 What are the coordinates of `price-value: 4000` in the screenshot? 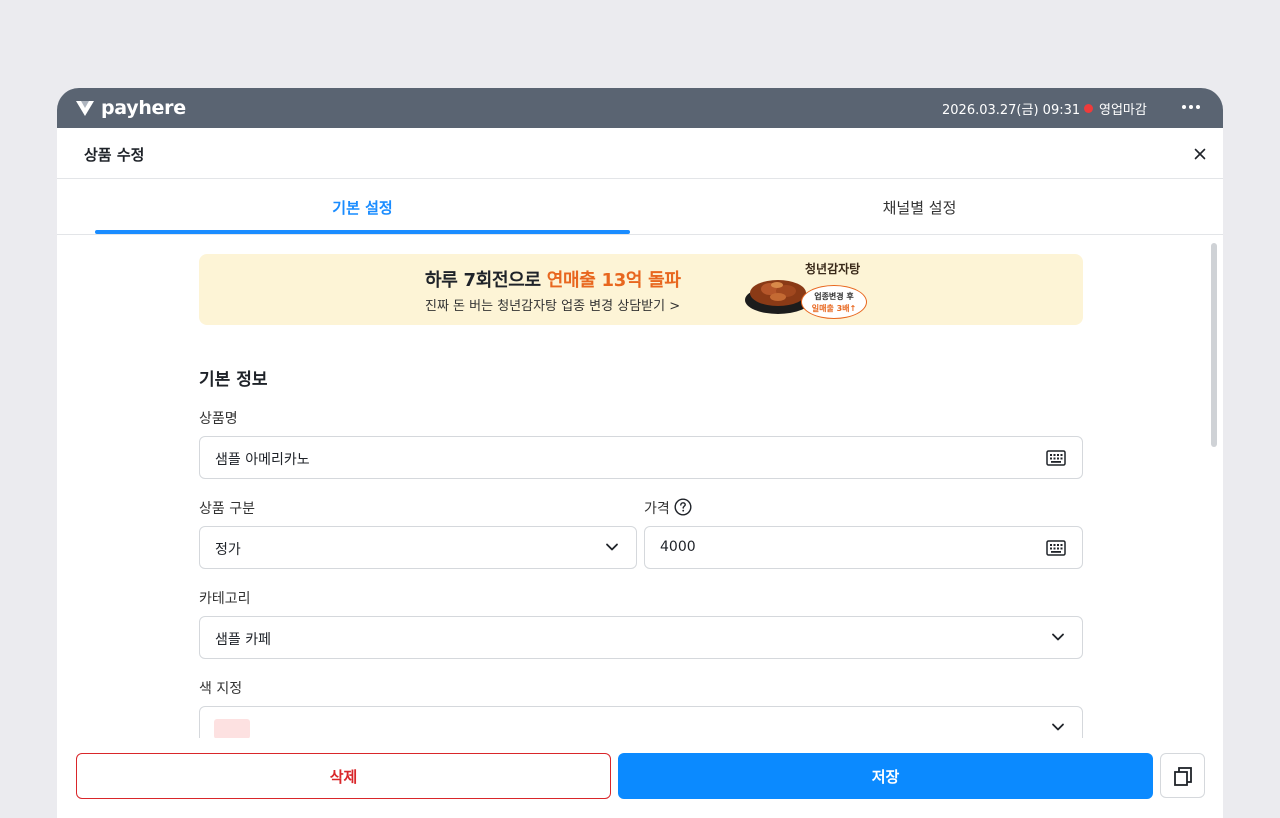 It's located at (678, 547).